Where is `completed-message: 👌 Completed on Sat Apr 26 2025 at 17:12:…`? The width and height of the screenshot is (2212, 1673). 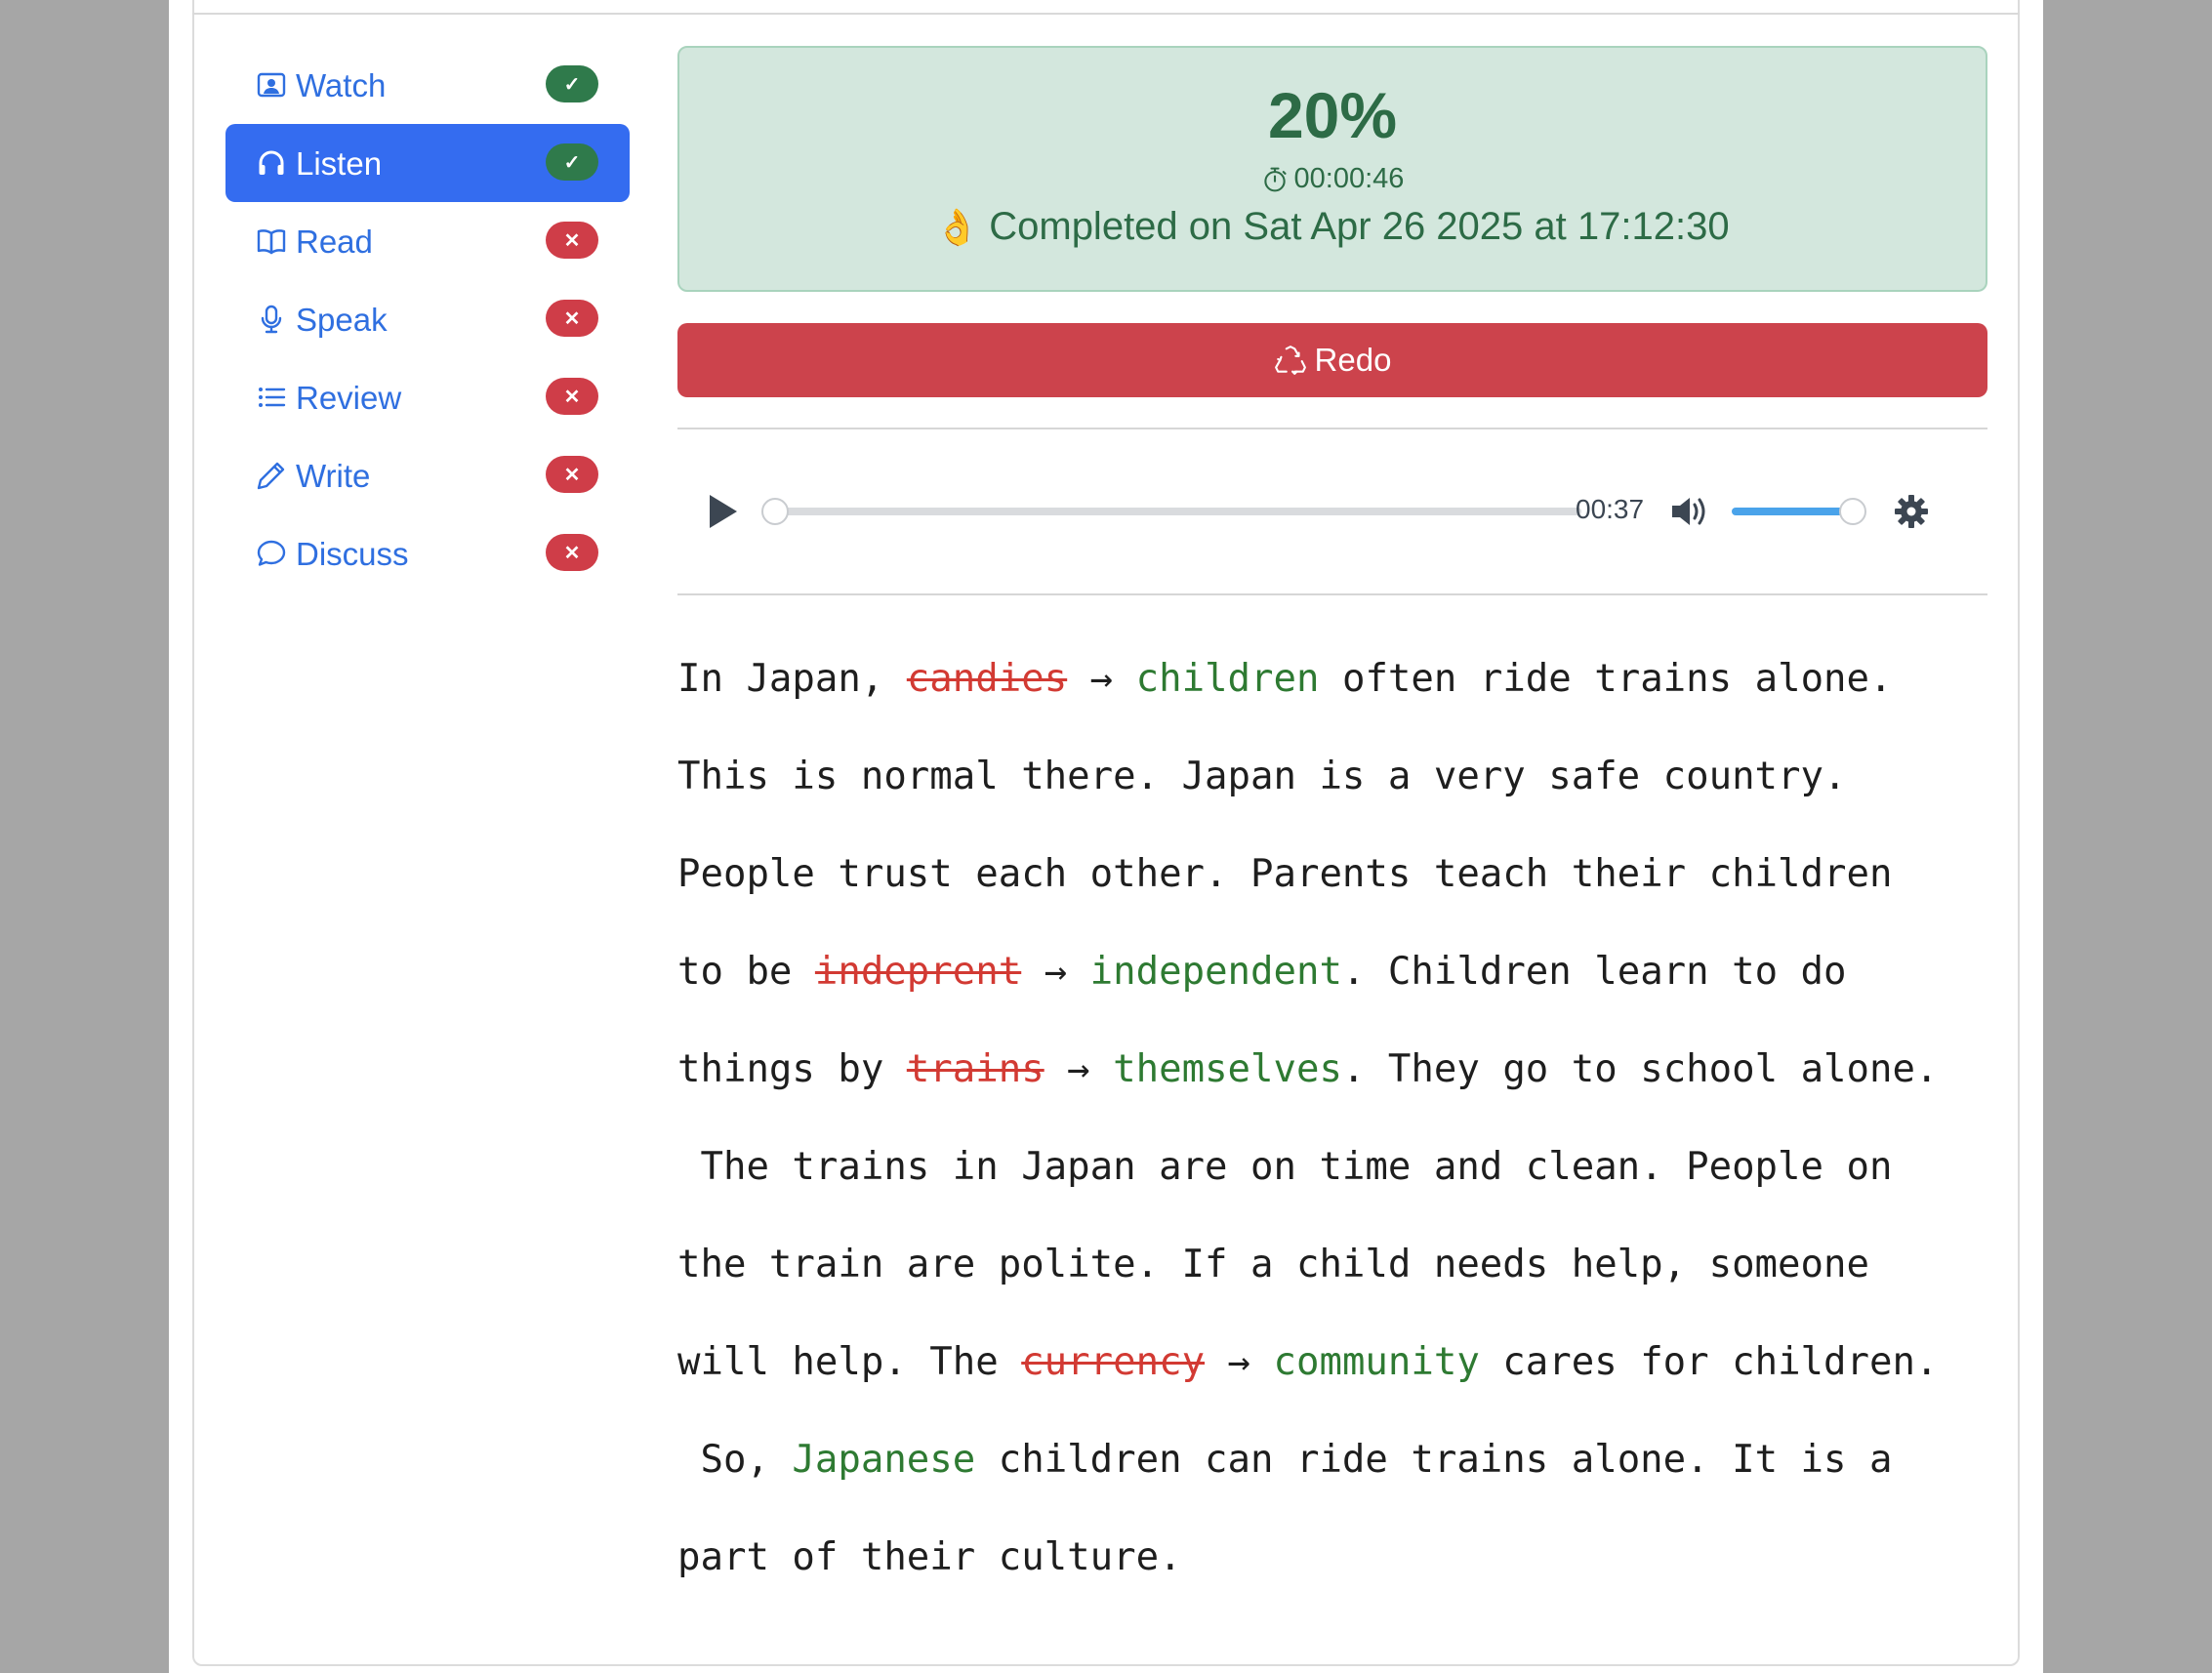 completed-message: 👌 Completed on Sat Apr 26 2025 at 17:12:… is located at coordinates (1332, 227).